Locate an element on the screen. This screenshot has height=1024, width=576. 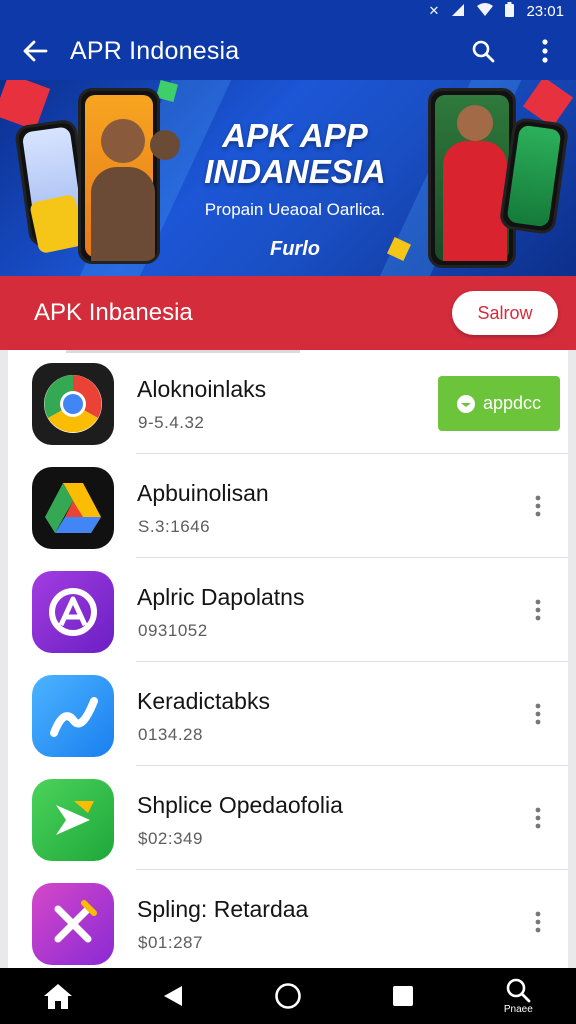
app-version: S.3:1646 is located at coordinates (174, 526).